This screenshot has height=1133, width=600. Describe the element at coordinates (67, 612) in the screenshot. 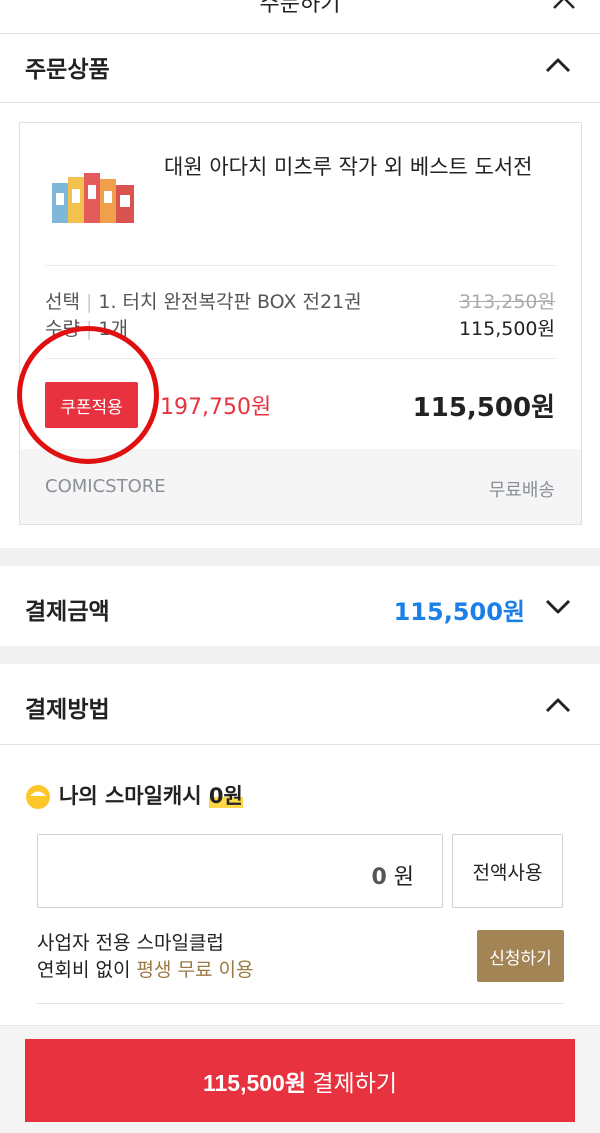

I see `section-title: 결제금액` at that location.